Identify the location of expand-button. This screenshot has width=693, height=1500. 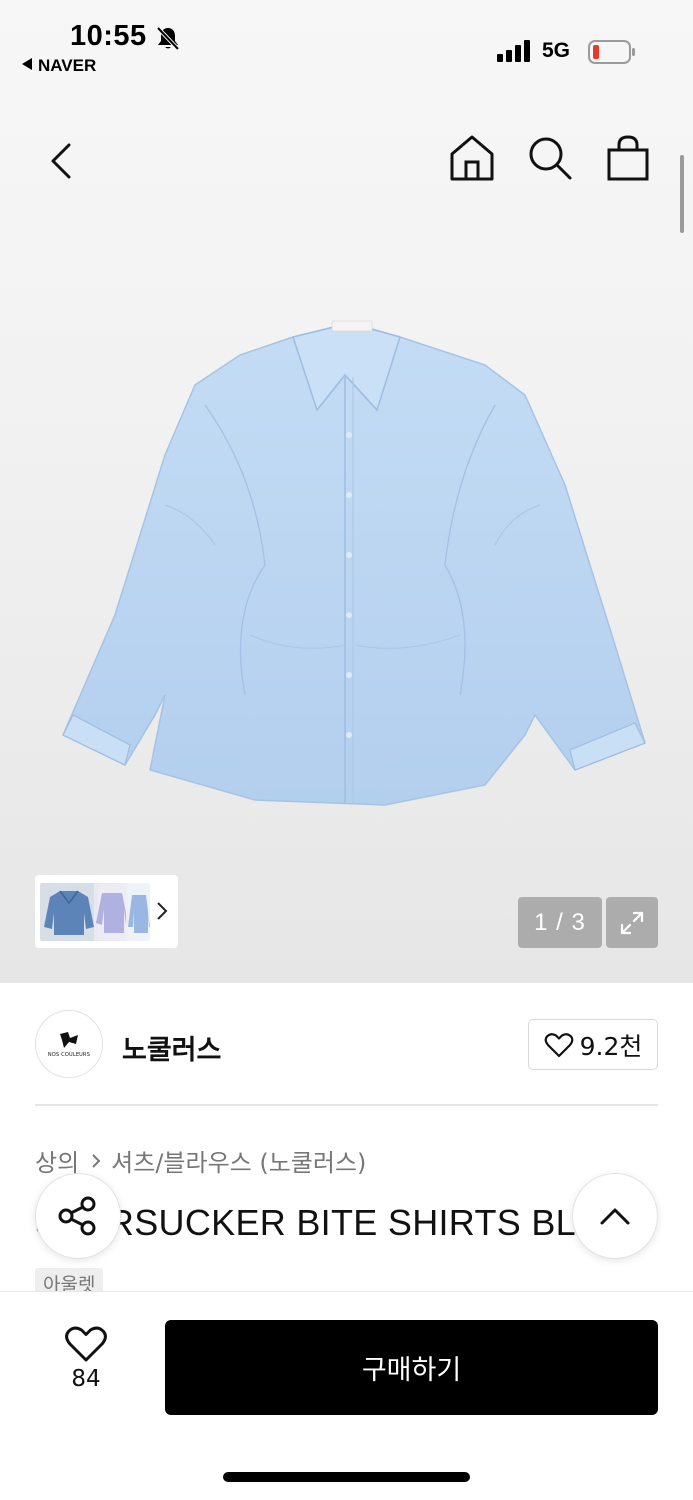
(632, 922).